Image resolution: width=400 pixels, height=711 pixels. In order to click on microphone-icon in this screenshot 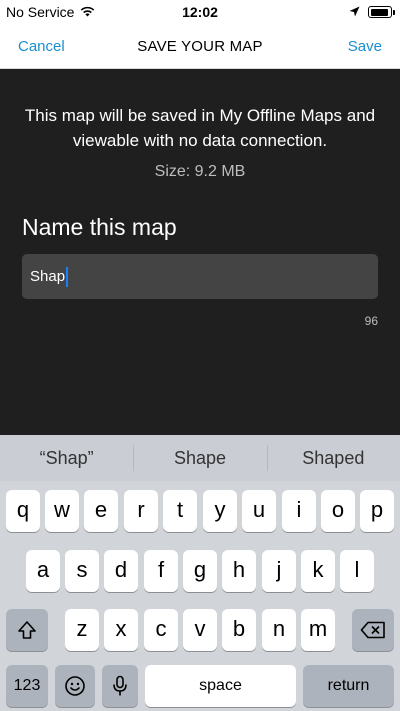, I will do `click(120, 684)`.